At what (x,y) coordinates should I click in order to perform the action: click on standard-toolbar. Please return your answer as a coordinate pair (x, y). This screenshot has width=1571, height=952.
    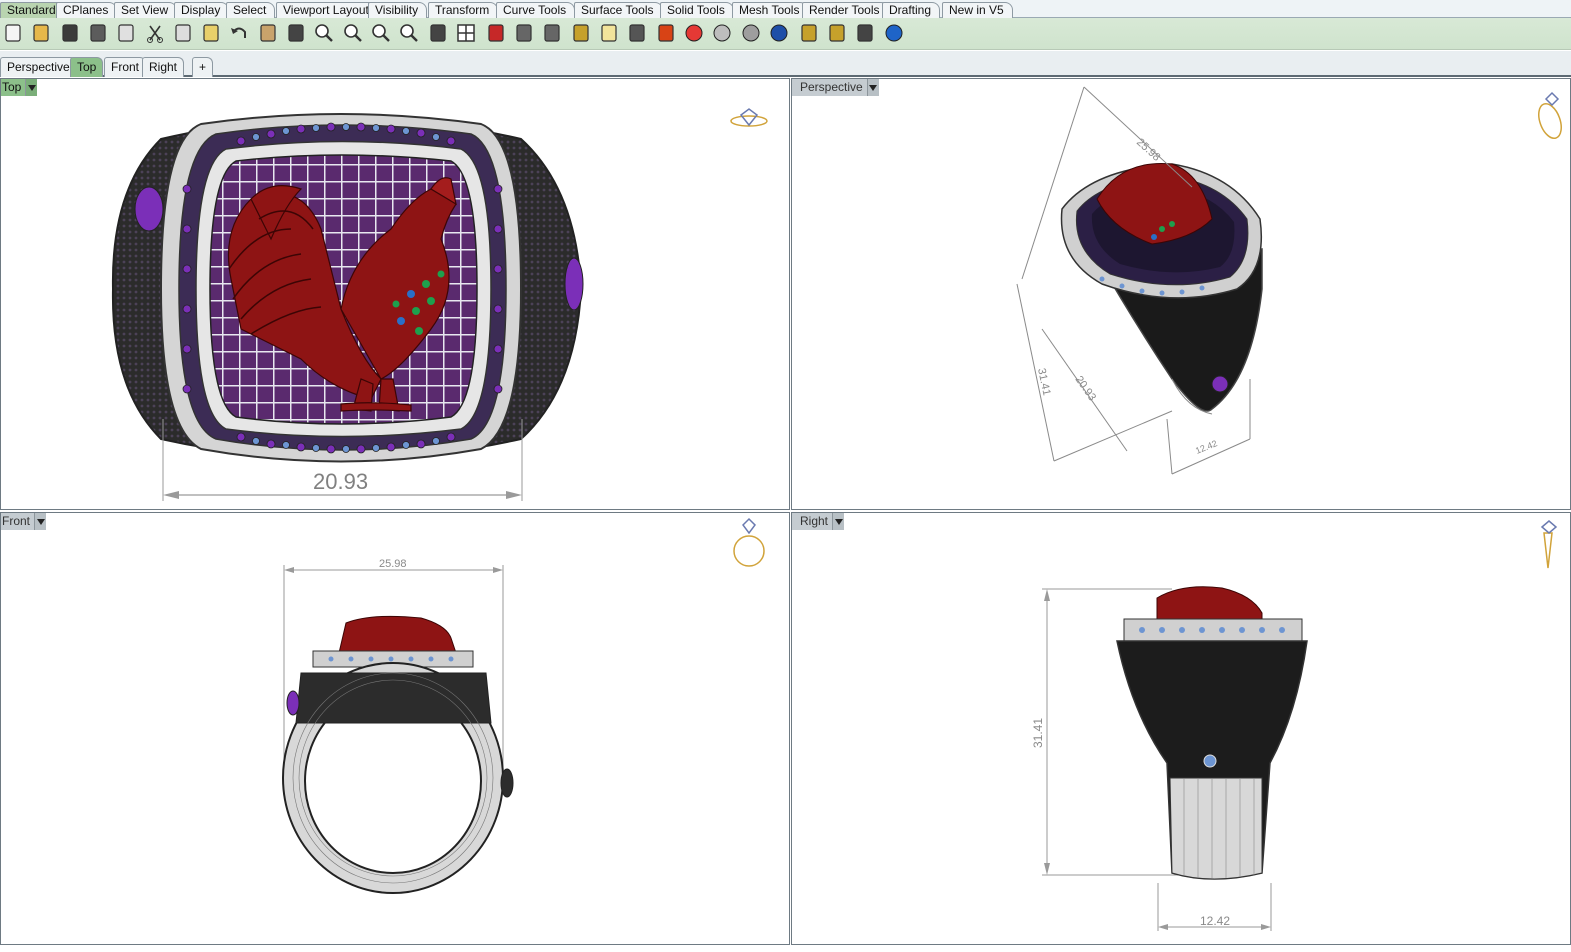
    Looking at the image, I should click on (785, 34).